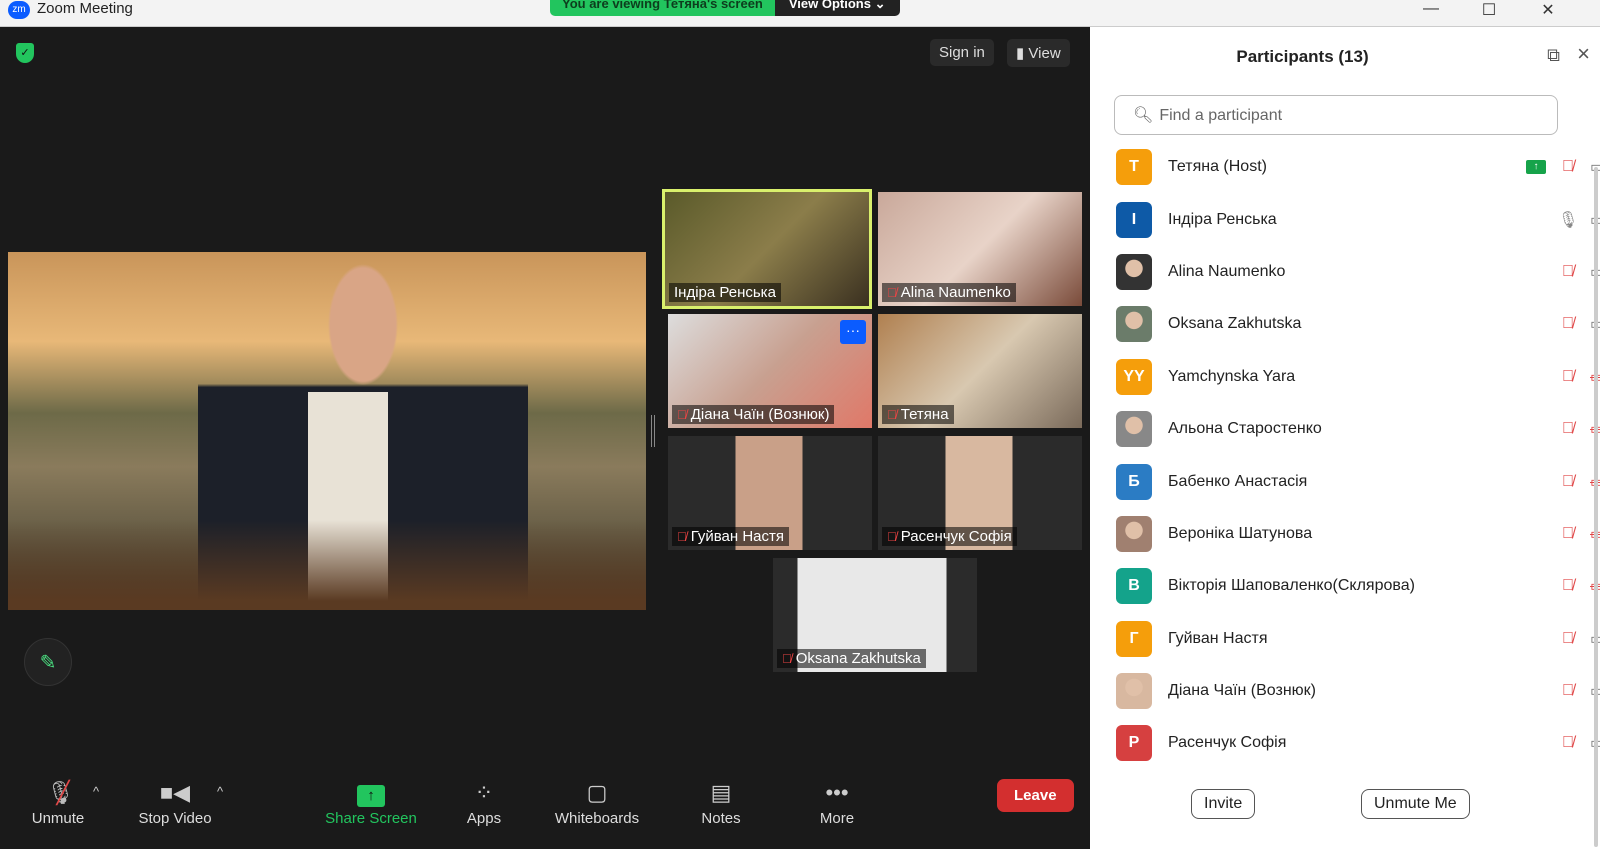 This screenshot has height=849, width=1600. I want to click on whiteboard-icon: ▢, so click(597, 792).